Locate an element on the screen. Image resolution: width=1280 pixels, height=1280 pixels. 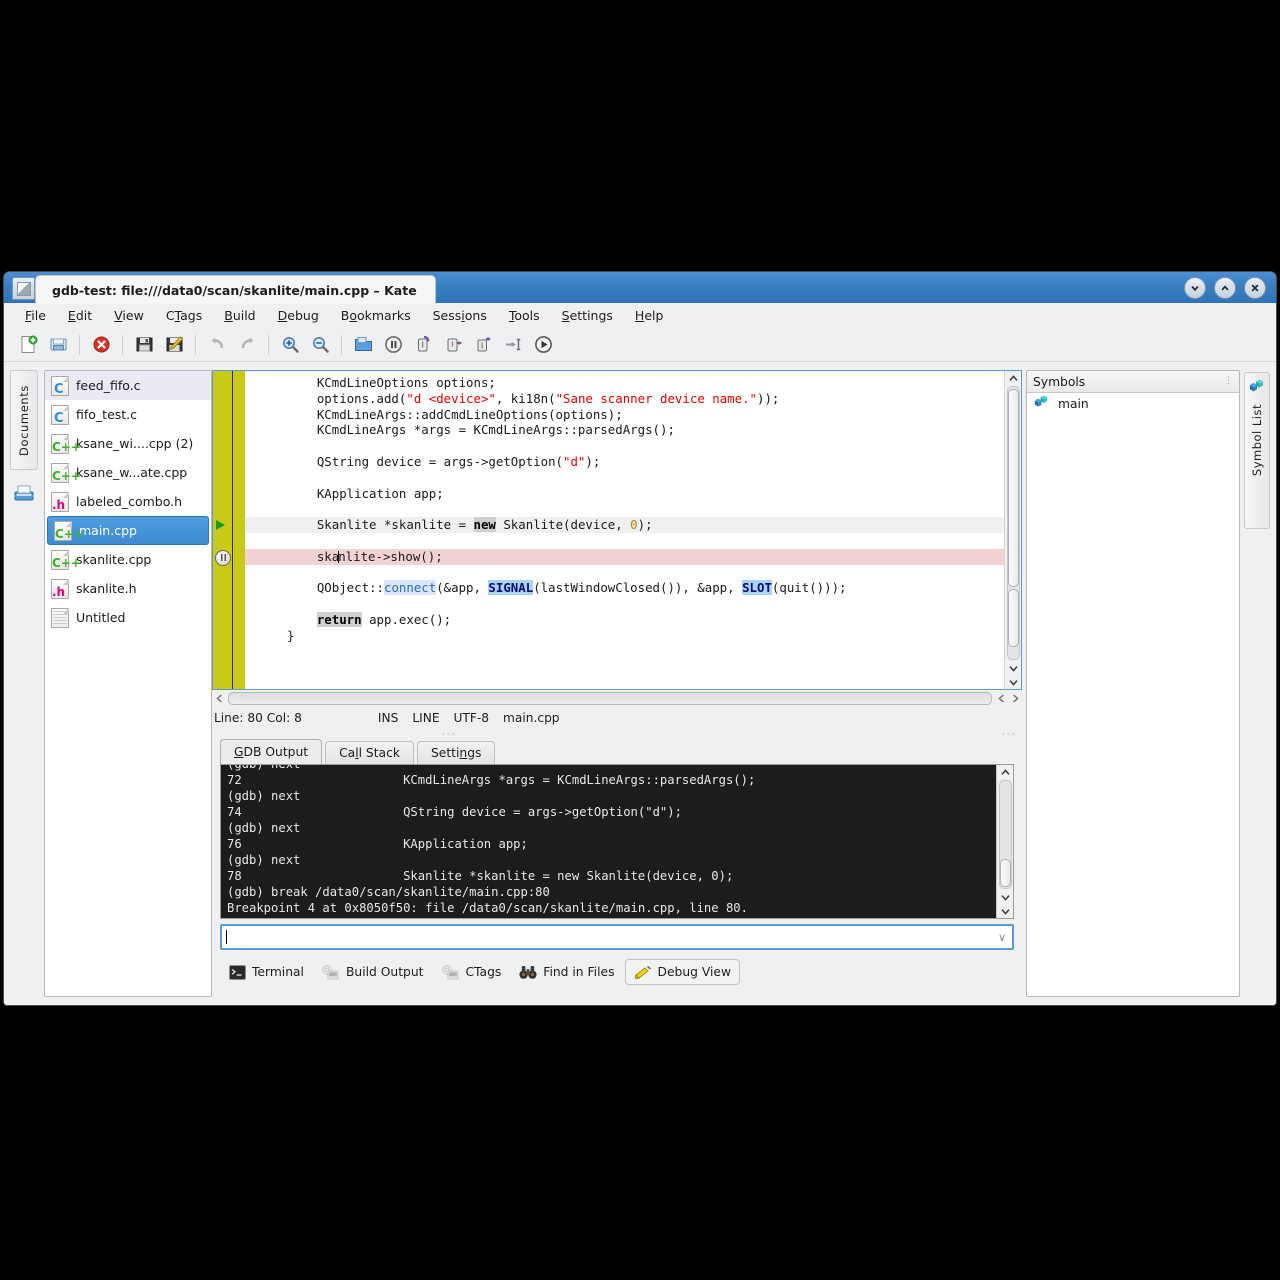
encoding-indicator: UTF-8 is located at coordinates (472, 718).